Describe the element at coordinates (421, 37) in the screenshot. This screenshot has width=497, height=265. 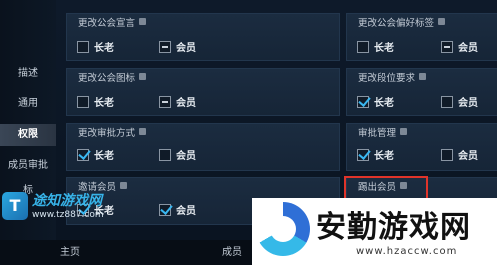
I see `panel-change-preference-tags: 更改公会偏好标签 长老 会员` at that location.